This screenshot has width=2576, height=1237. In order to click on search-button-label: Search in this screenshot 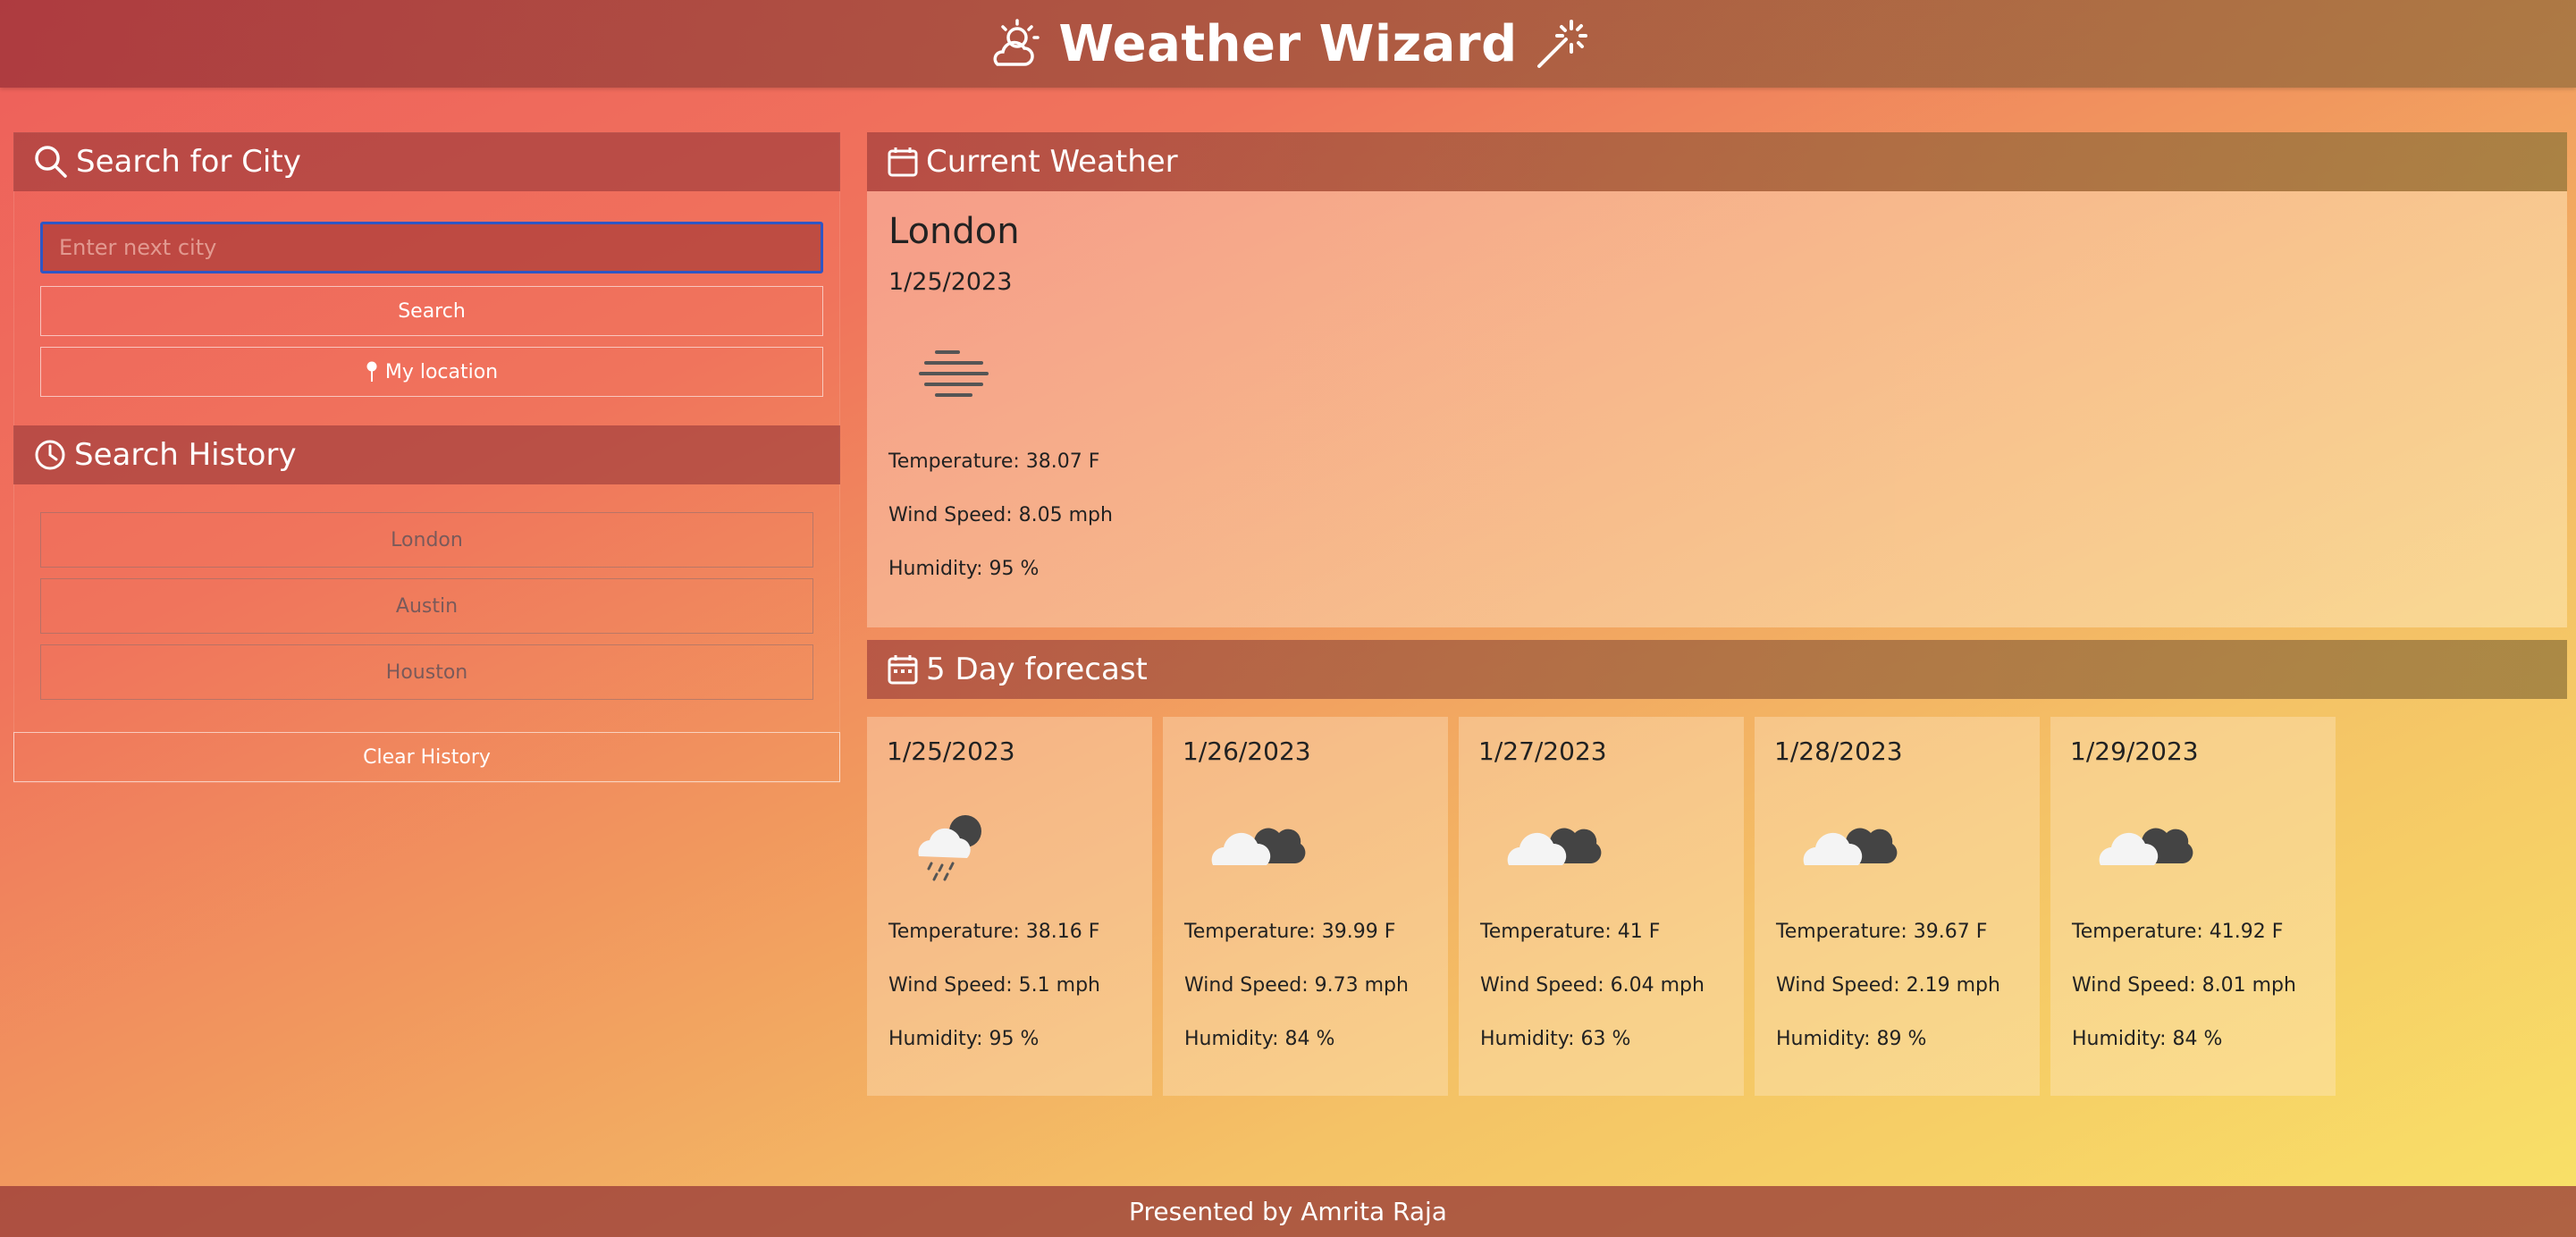, I will do `click(432, 311)`.